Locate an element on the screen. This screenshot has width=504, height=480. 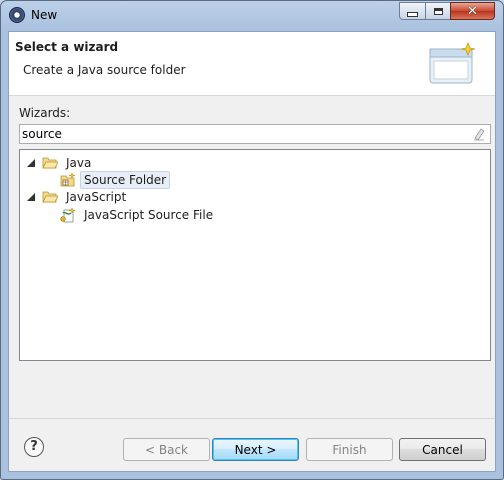
next-button: Next > is located at coordinates (255, 449).